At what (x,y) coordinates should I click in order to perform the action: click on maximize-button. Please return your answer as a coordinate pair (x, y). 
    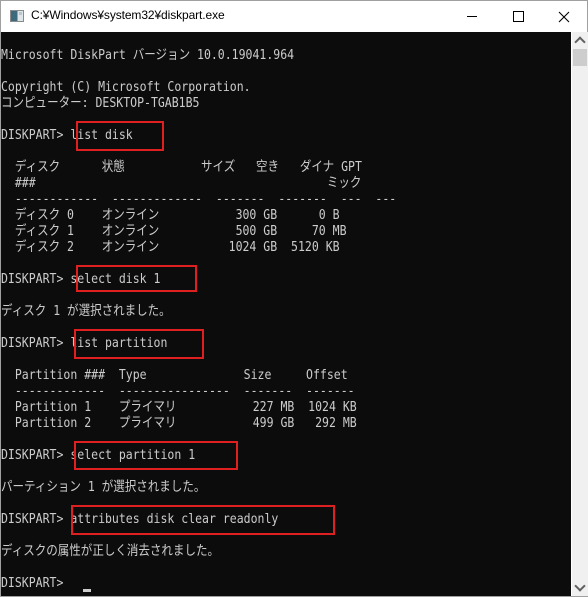
    Looking at the image, I should click on (518, 16).